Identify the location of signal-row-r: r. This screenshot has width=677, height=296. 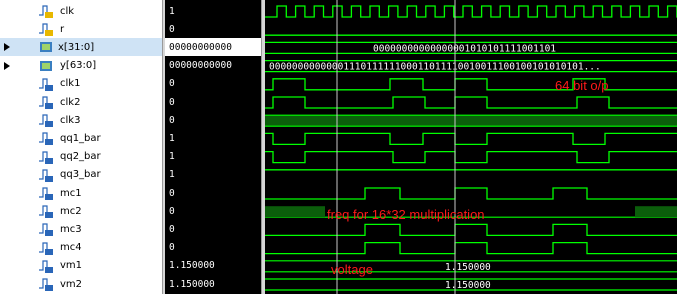
(81, 29).